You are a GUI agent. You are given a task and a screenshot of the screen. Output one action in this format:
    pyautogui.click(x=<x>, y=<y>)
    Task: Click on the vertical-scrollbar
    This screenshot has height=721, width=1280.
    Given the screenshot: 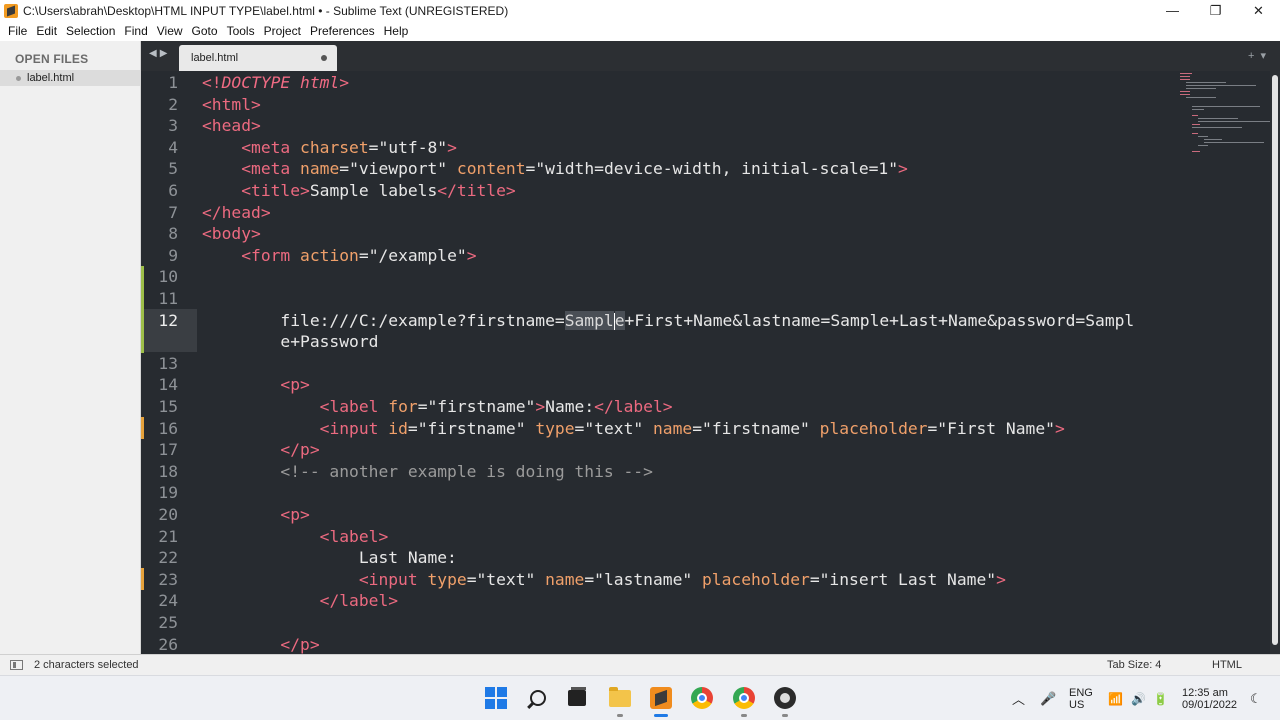 What is the action you would take?
    pyautogui.click(x=1275, y=362)
    